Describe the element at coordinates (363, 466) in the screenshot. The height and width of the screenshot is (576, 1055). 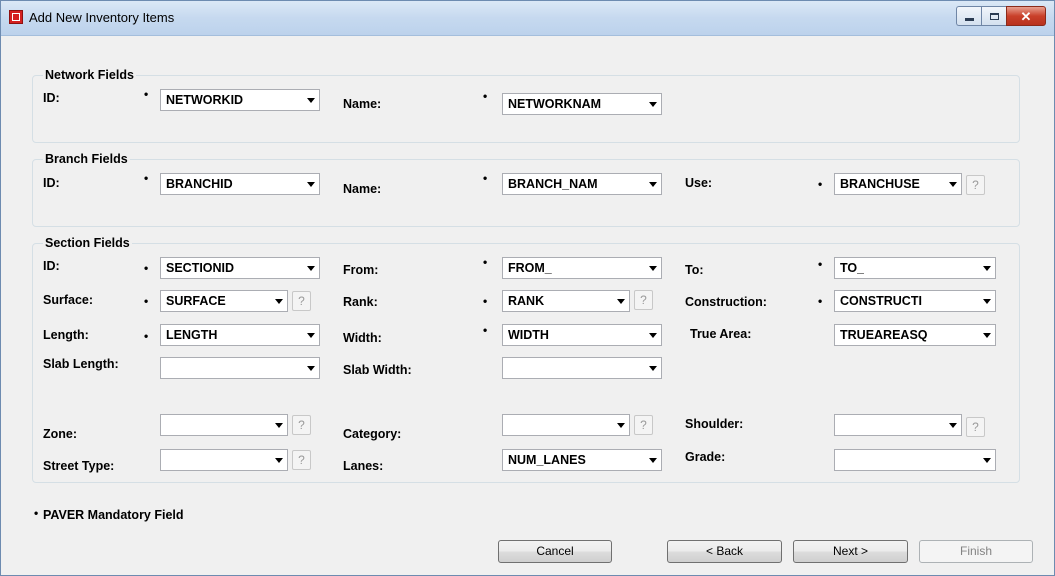
I see `section-lanes-label: Lanes:` at that location.